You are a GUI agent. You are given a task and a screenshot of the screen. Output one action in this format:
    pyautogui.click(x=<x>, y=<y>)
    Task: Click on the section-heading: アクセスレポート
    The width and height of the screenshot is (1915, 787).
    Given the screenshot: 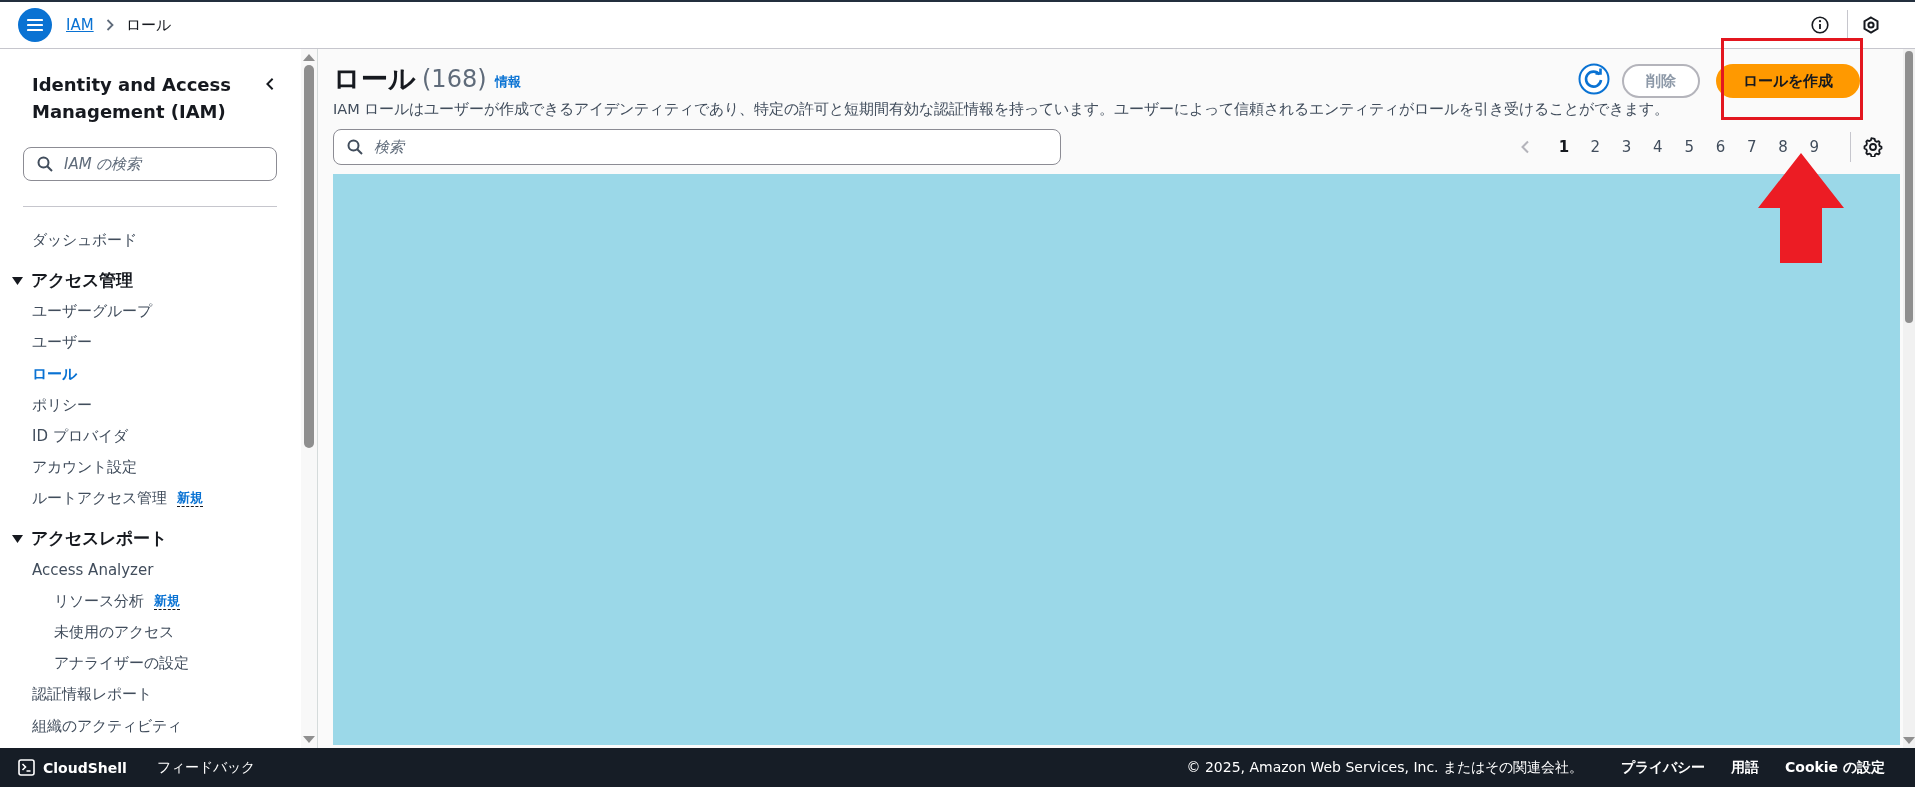 What is the action you would take?
    pyautogui.click(x=99, y=538)
    